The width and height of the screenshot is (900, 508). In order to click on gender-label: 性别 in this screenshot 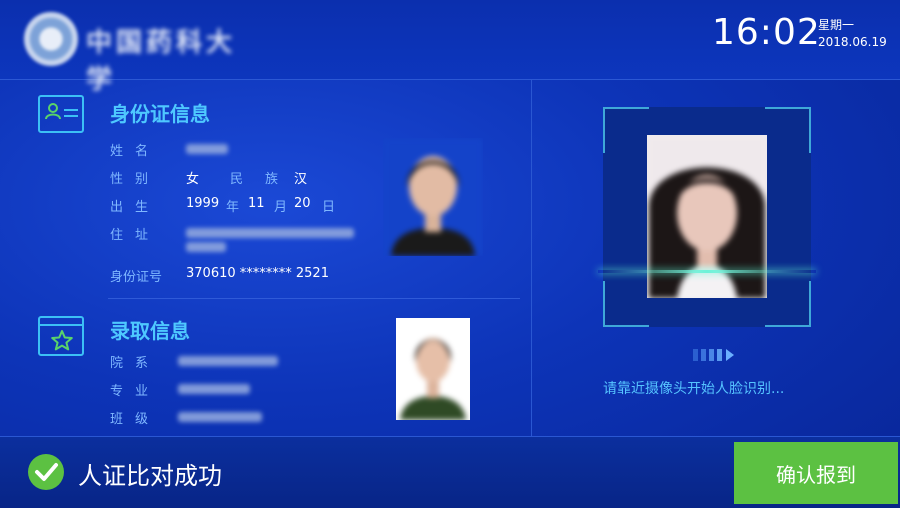, I will do `click(135, 179)`.